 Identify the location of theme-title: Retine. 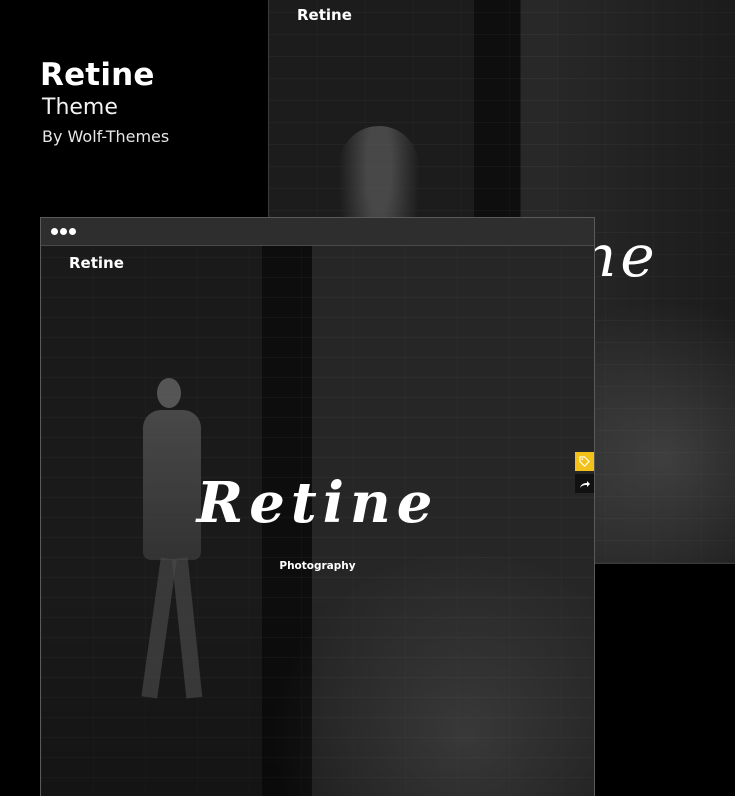
(97, 75).